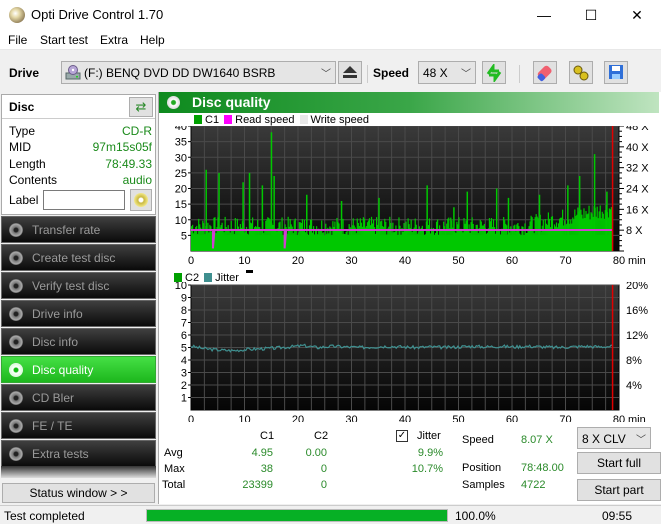  I want to click on samples-label: Samples, so click(483, 485).